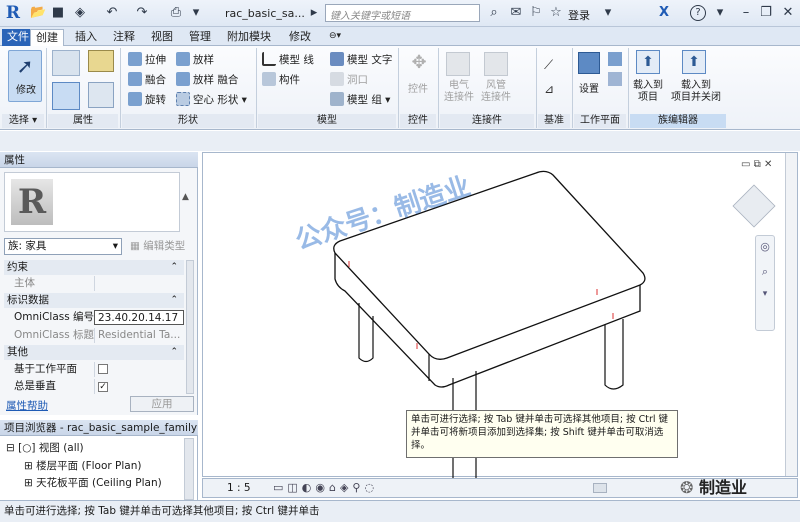 The width and height of the screenshot is (800, 522). What do you see at coordinates (788, 13) in the screenshot?
I see `close-icon: ✕` at bounding box center [788, 13].